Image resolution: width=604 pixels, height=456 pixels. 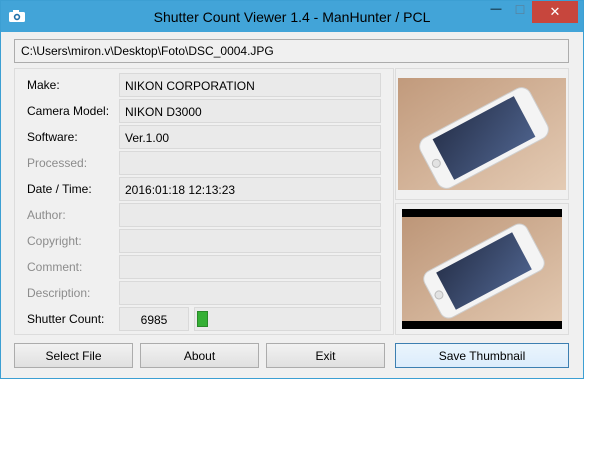 I want to click on about-button: About, so click(x=199, y=355).